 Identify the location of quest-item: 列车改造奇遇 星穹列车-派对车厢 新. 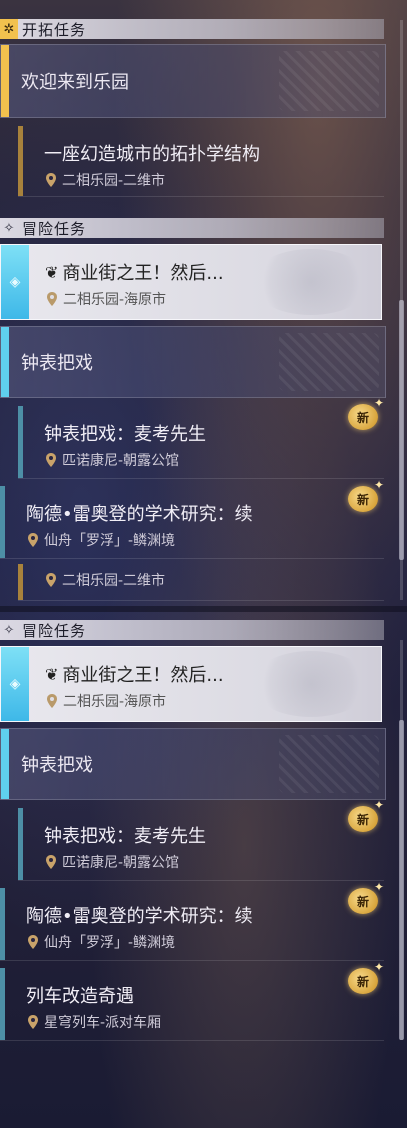
(192, 1000).